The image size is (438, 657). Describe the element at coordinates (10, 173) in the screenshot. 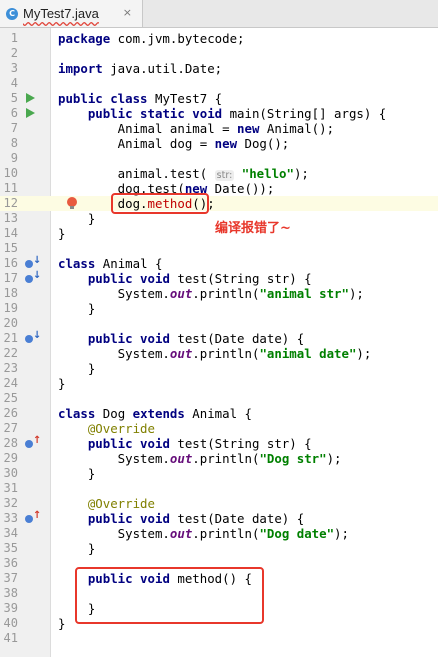

I see `line-number: 10` at that location.